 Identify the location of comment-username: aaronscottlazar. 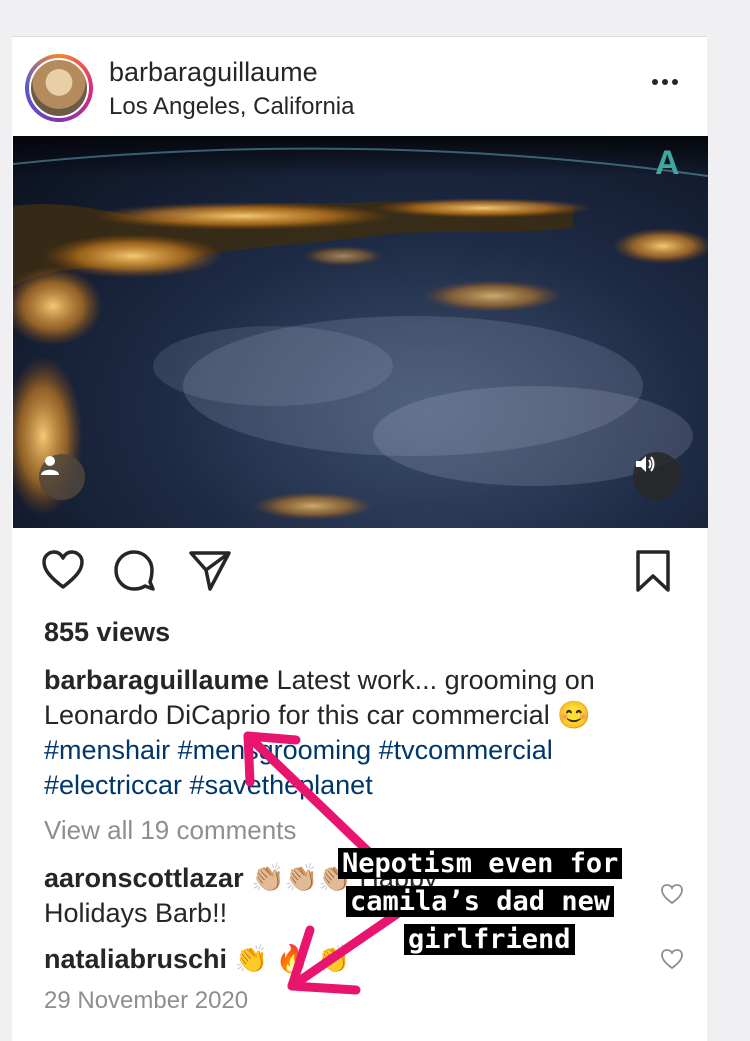
(144, 878).